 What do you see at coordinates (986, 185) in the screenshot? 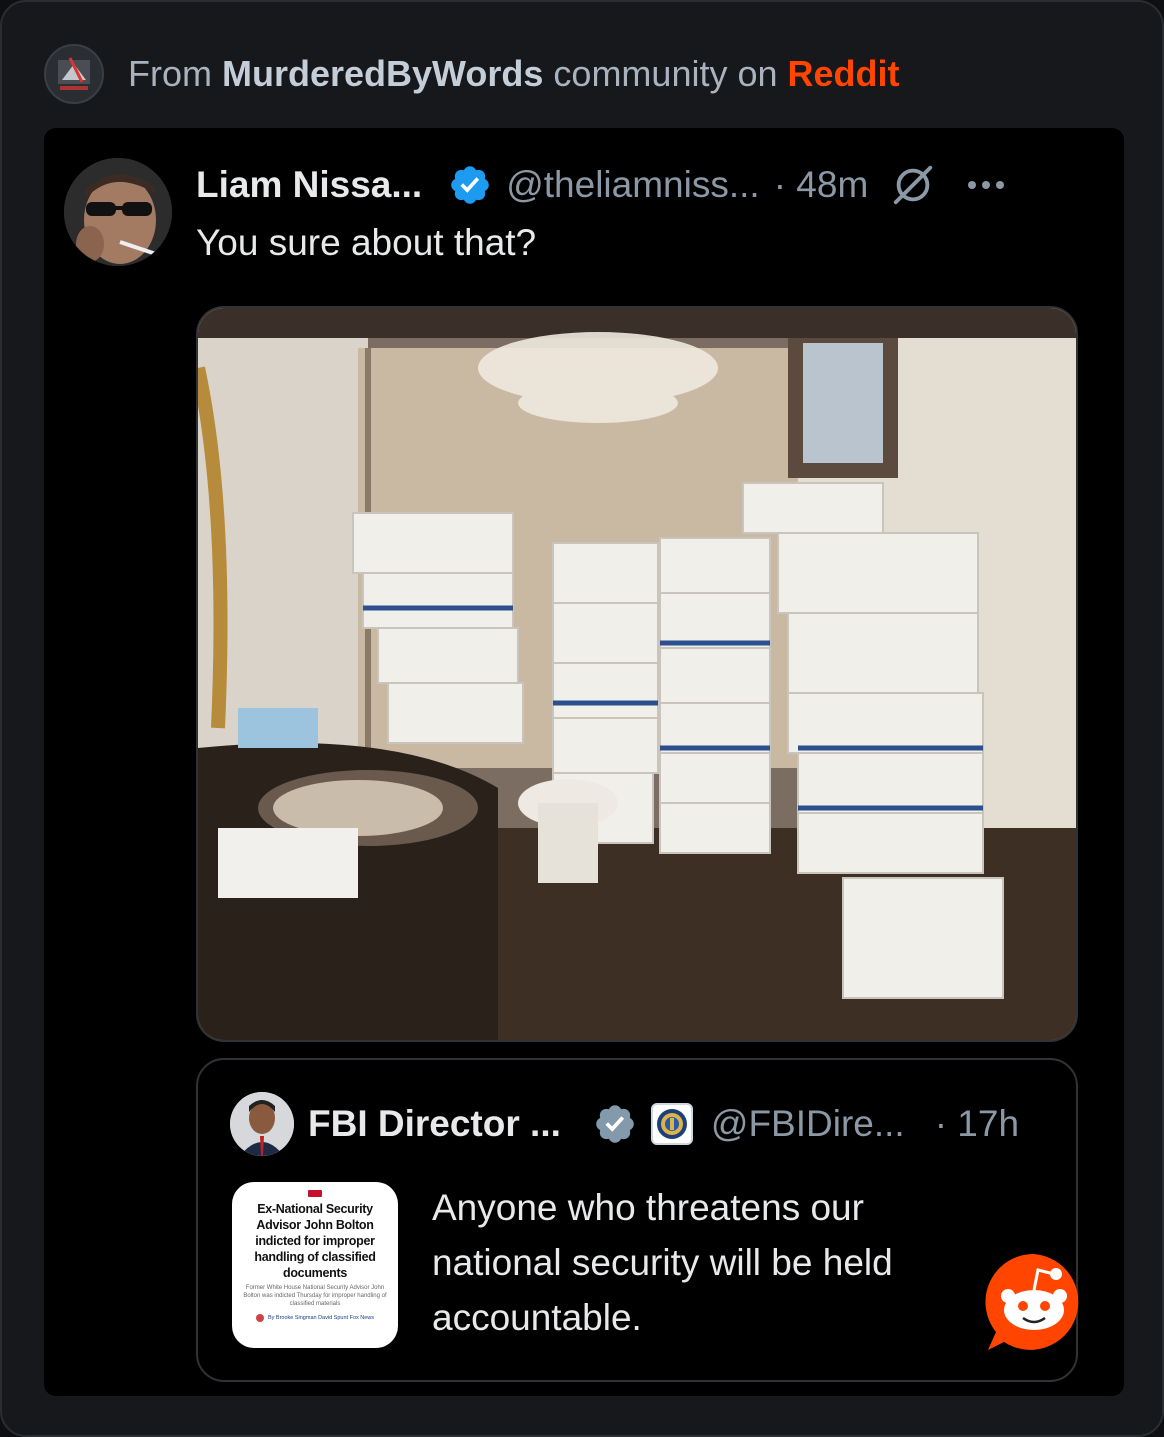
I see `more-icon` at bounding box center [986, 185].